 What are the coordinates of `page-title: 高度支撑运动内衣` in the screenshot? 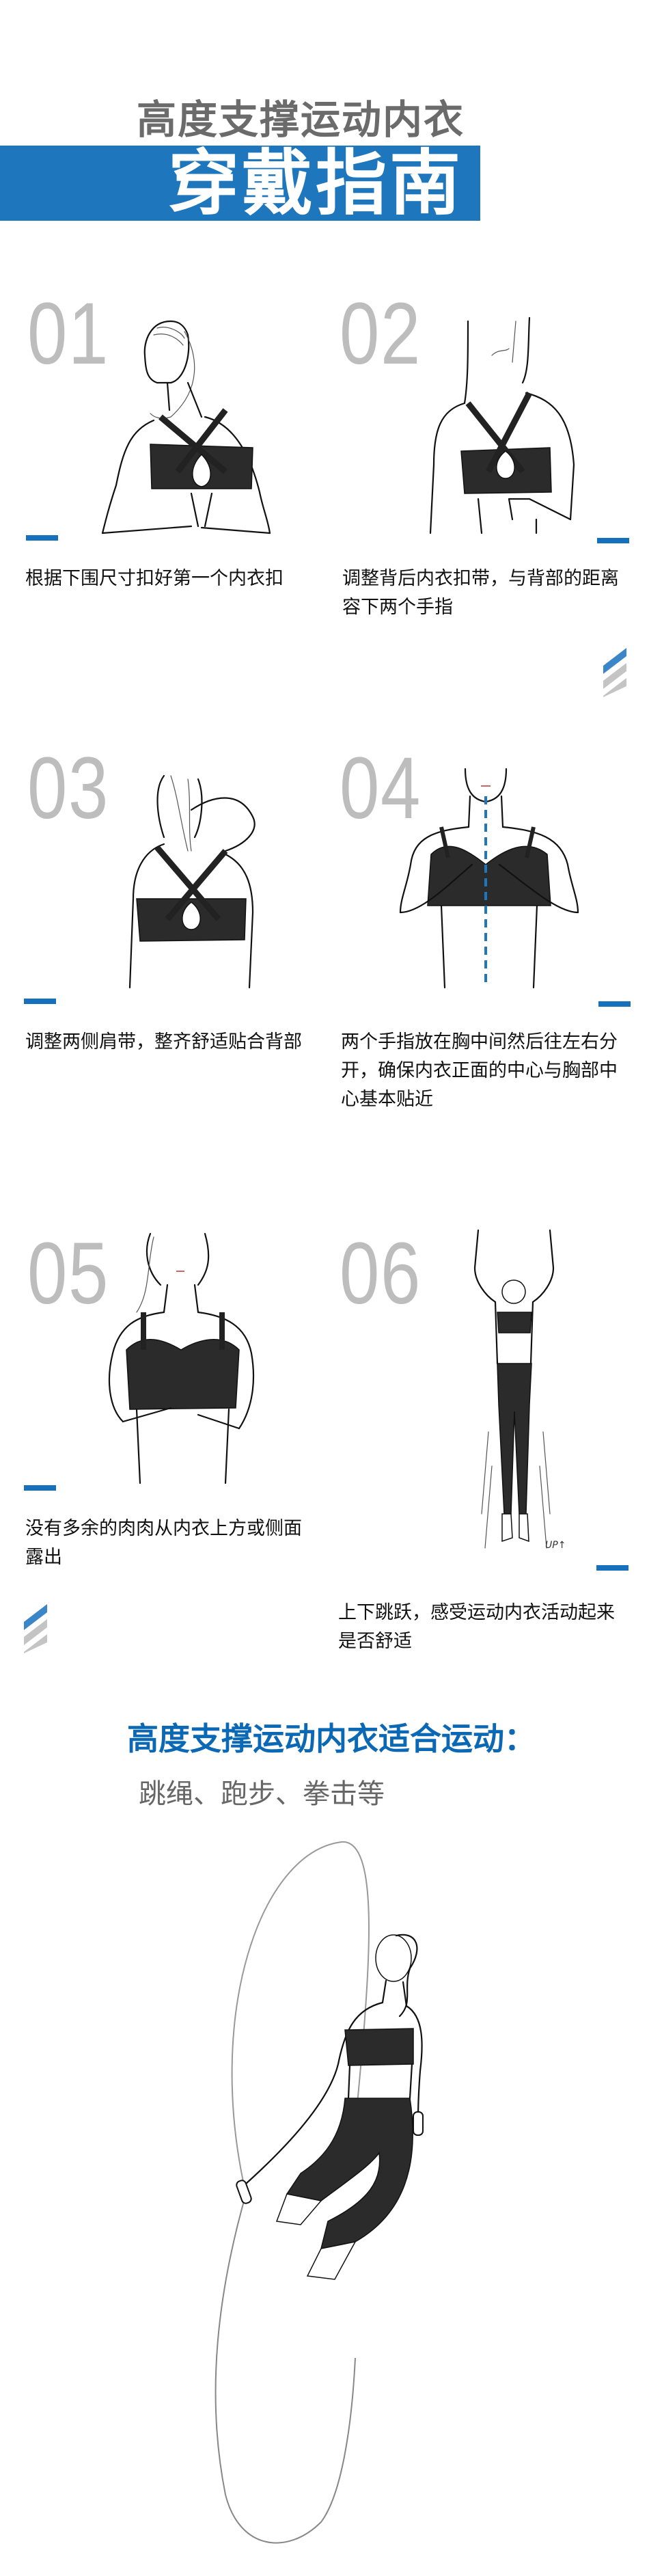 It's located at (301, 120).